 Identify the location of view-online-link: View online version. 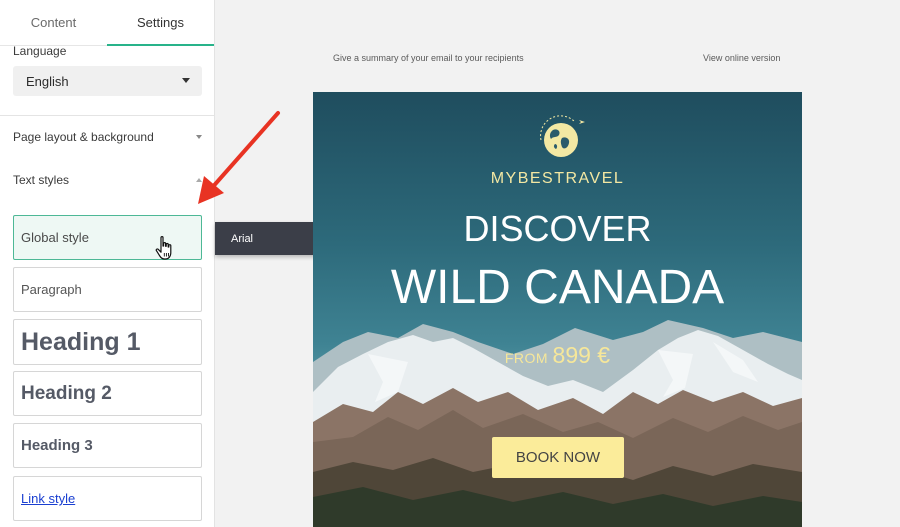
(741, 58).